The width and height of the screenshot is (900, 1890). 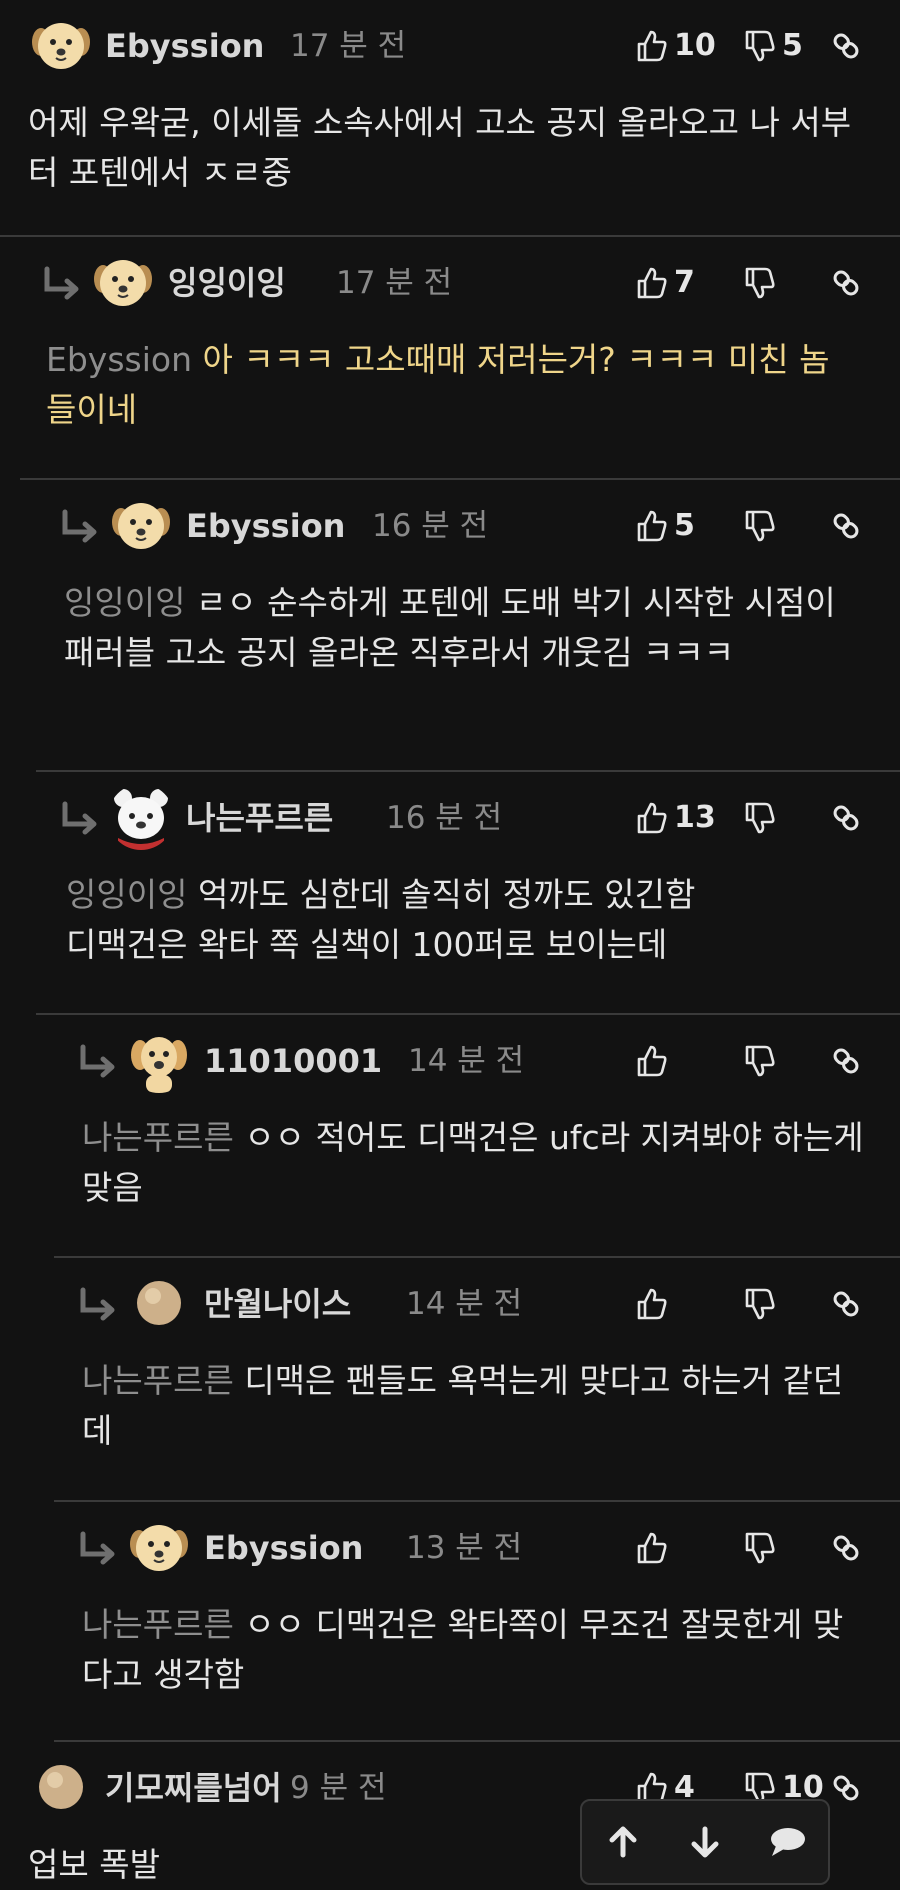 What do you see at coordinates (293, 1061) in the screenshot?
I see `username: 11010001` at bounding box center [293, 1061].